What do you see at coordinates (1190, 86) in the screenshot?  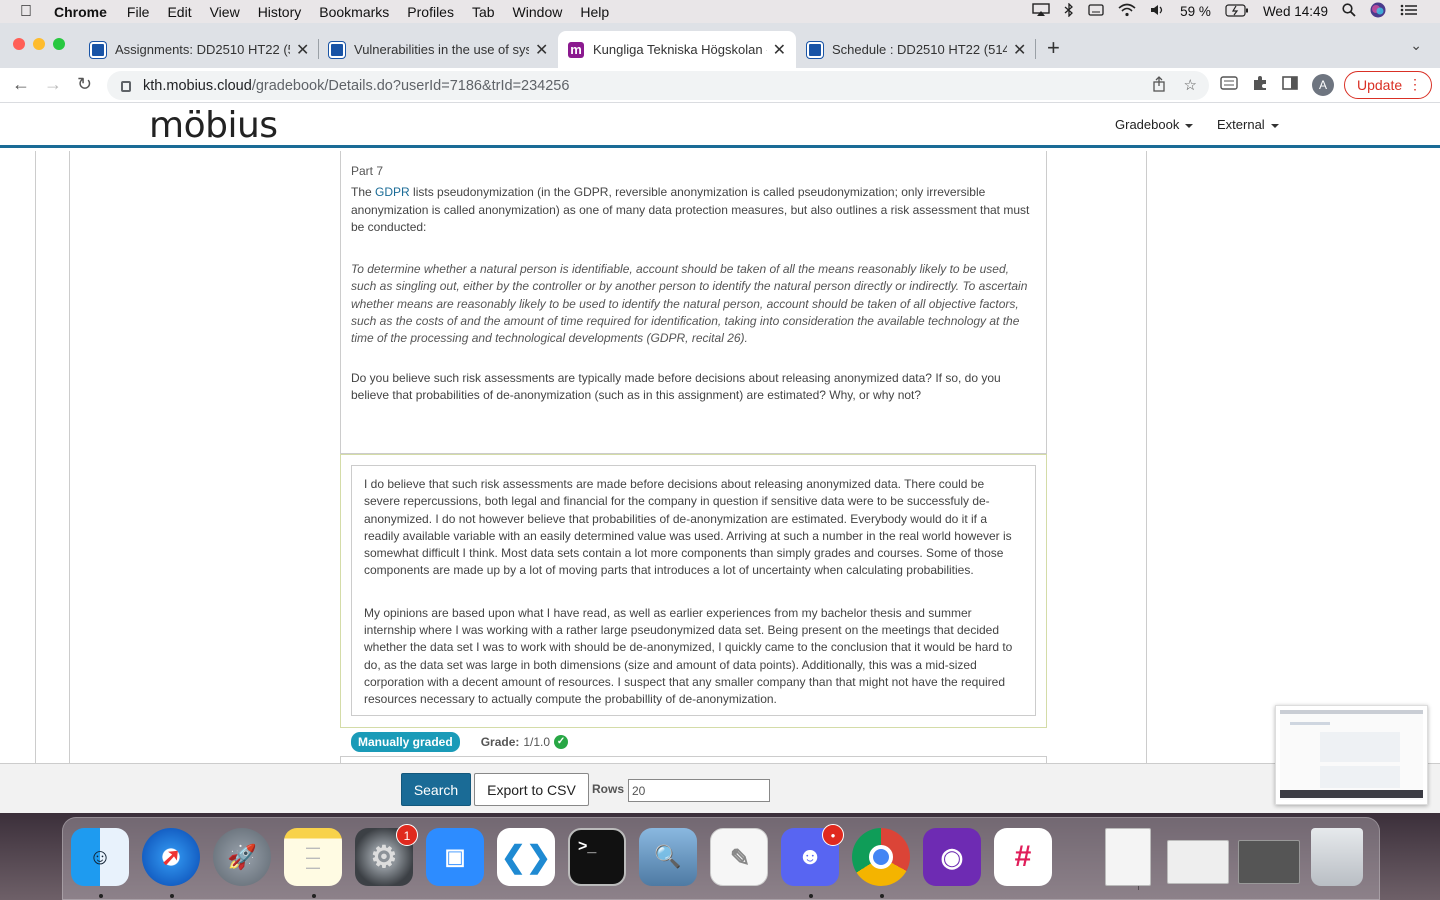 I see `bookmark-star-icon: ☆` at bounding box center [1190, 86].